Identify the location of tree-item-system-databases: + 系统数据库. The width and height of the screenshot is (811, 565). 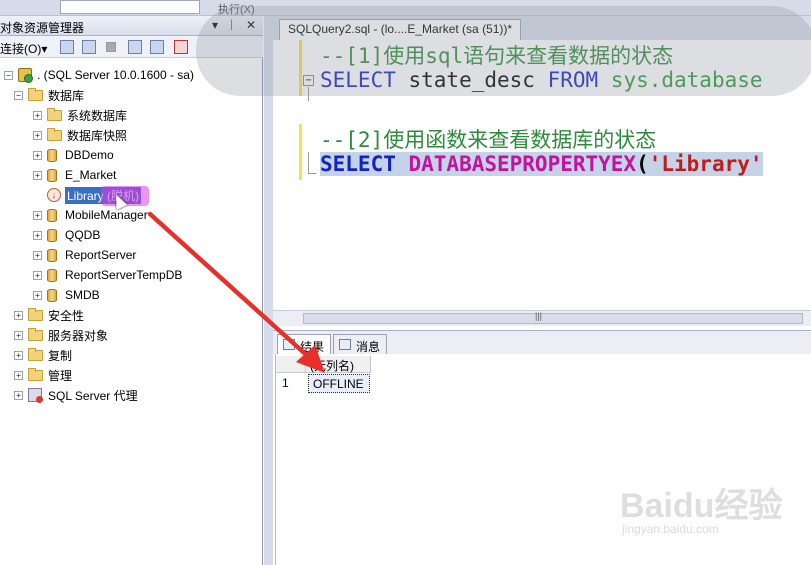
(80, 115).